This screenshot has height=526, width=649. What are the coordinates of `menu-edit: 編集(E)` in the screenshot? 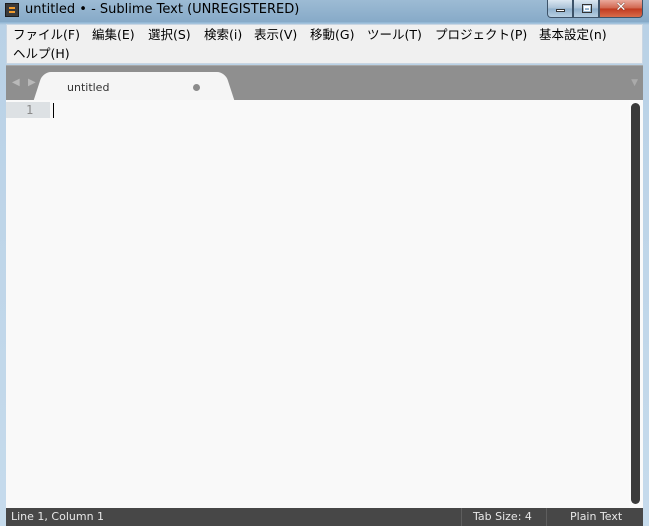 It's located at (113, 35).